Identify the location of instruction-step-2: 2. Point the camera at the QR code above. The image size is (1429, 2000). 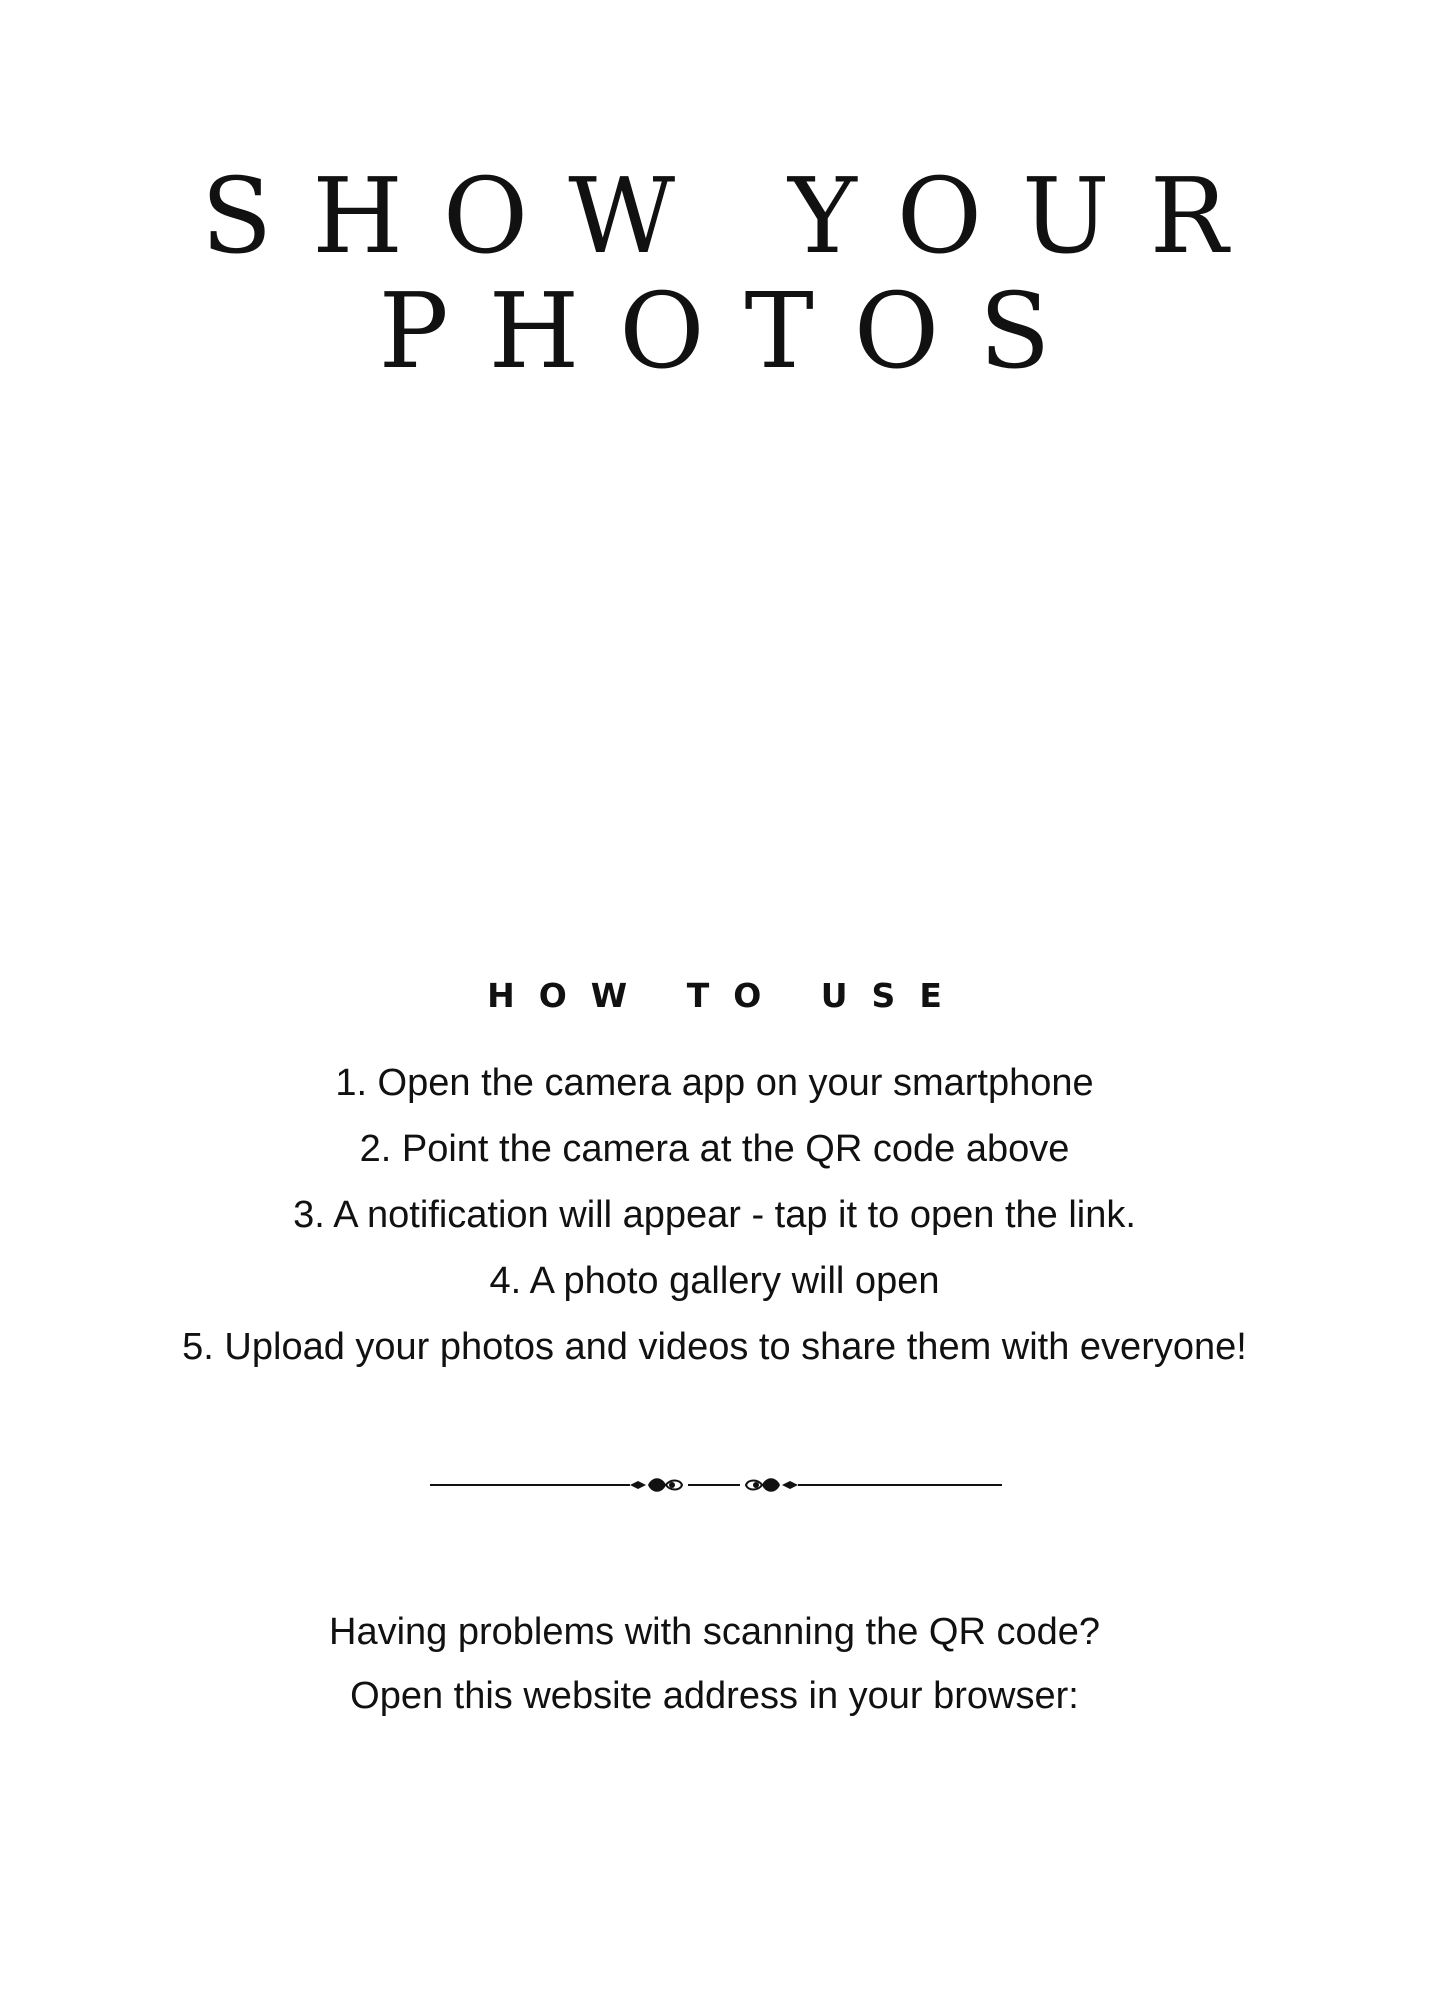
(714, 1149).